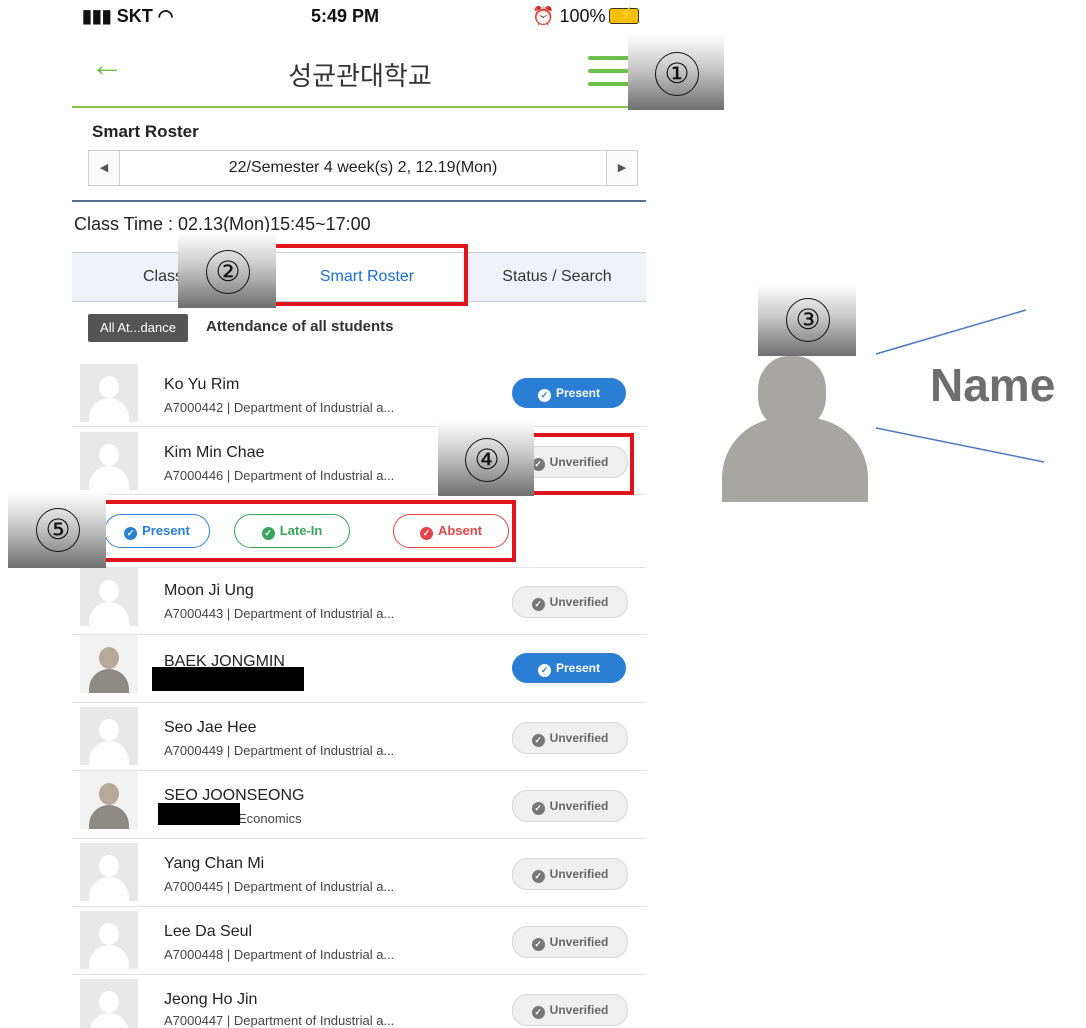 This screenshot has width=1086, height=1028. I want to click on name-label: Name, so click(993, 385).